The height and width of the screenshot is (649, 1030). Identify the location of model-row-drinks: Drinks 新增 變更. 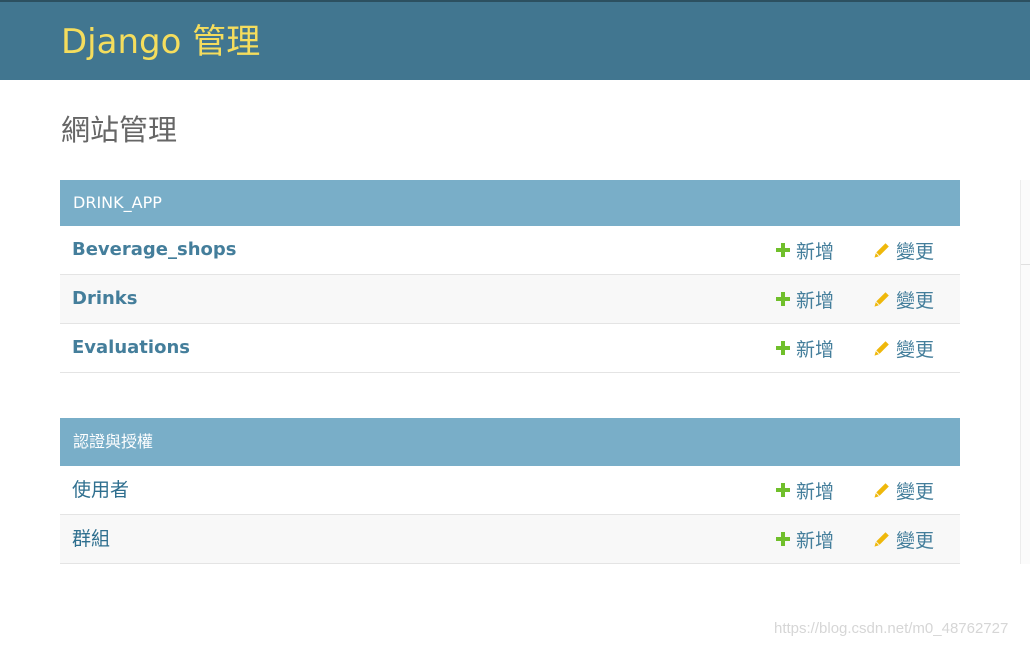
(510, 299).